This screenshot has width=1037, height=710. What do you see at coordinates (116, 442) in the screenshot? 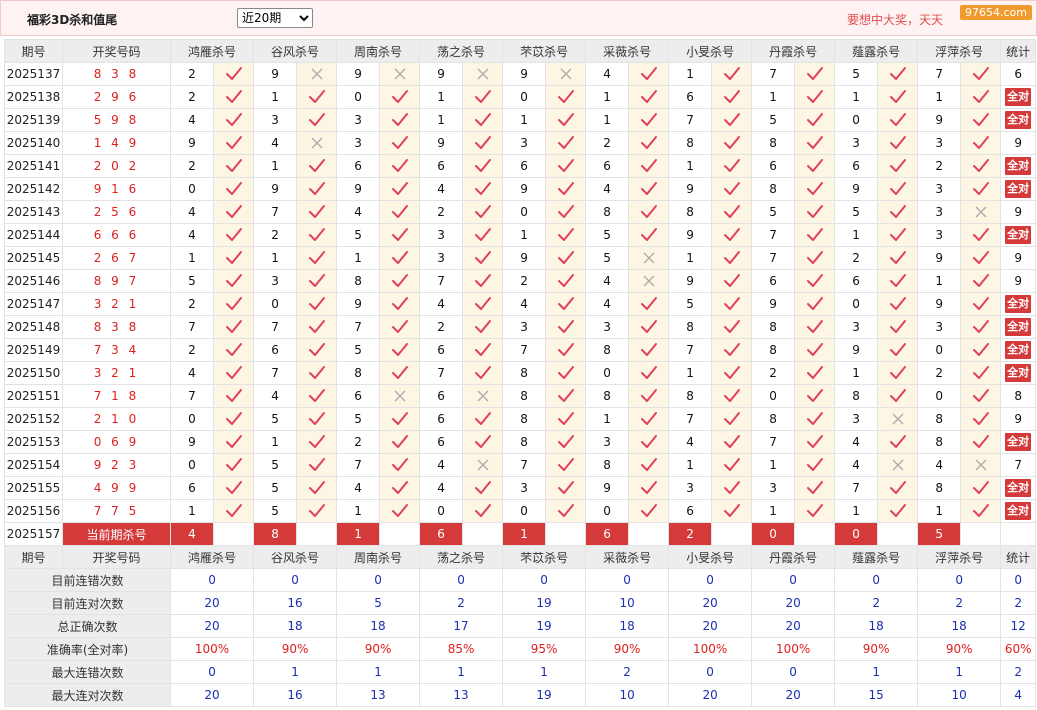
I see `draw-number-cell: 0 6 9` at bounding box center [116, 442].